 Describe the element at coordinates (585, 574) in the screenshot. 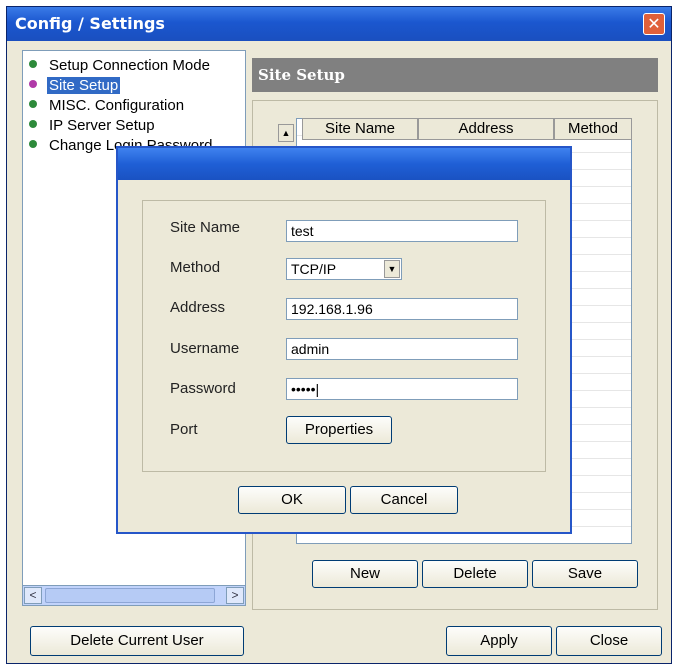

I see `save-site-button: Save` at that location.